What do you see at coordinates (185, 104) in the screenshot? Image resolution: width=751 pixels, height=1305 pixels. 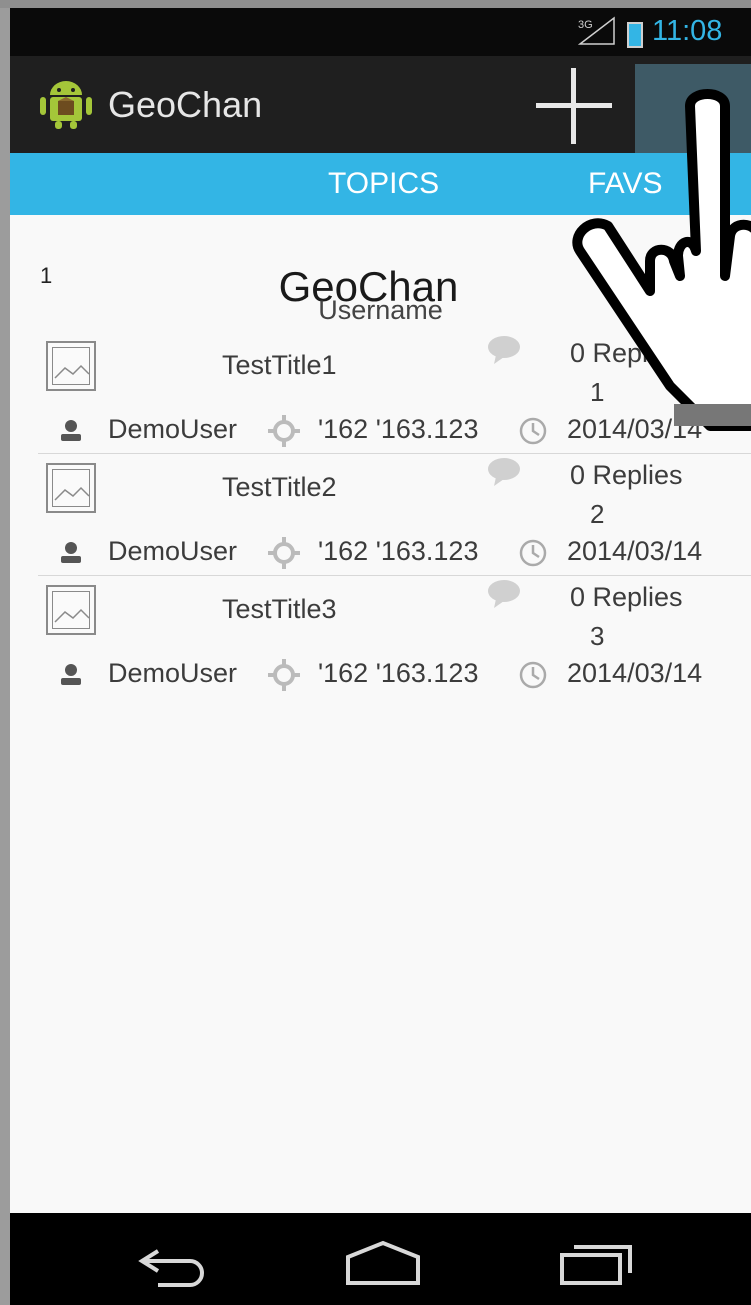 I see `app-title: GeoChan` at bounding box center [185, 104].